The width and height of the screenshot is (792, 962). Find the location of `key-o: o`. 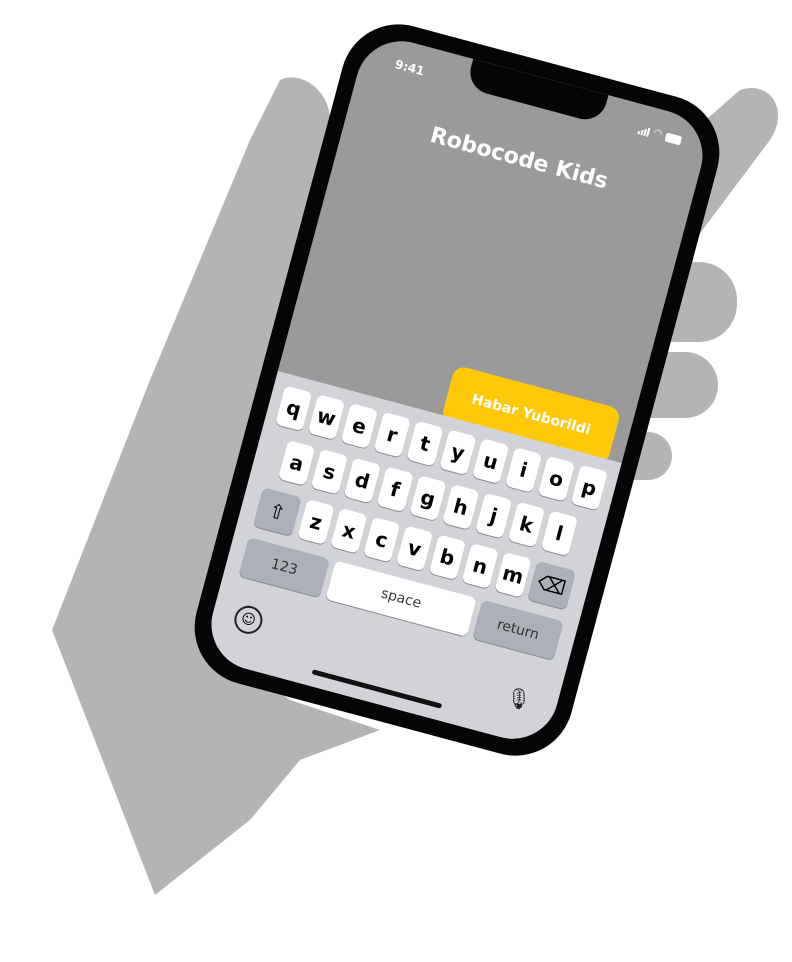

key-o: o is located at coordinates (556, 478).